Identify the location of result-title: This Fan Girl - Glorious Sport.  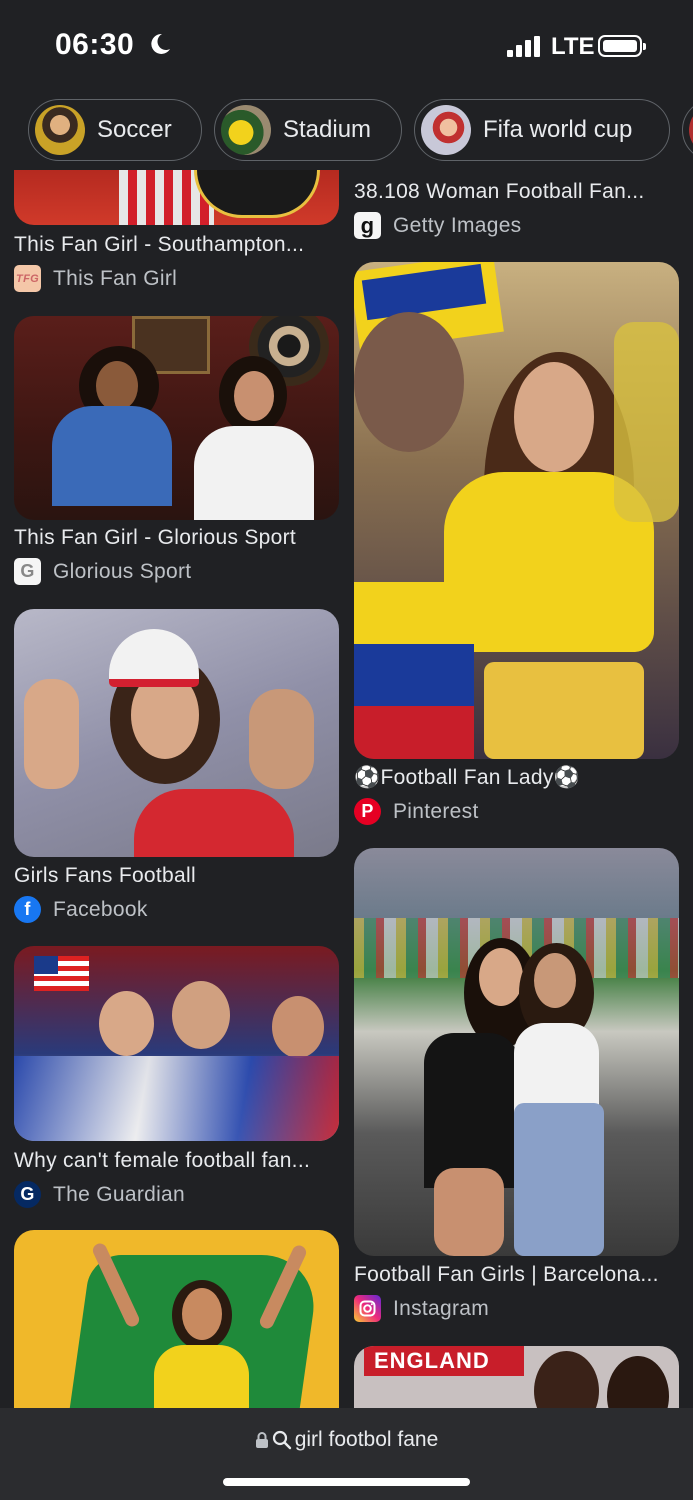
(155, 538).